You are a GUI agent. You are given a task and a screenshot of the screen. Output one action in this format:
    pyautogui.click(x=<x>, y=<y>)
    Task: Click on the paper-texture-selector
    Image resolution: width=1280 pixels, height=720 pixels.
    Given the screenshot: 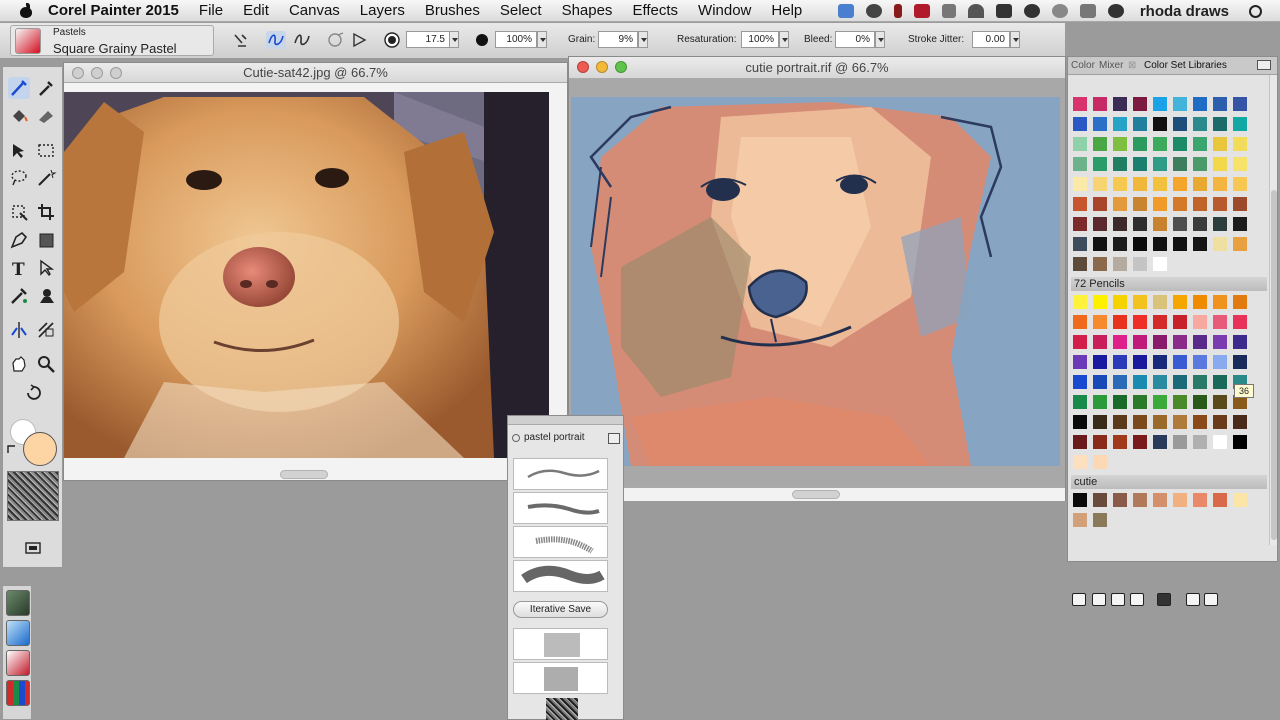 What is the action you would take?
    pyautogui.click(x=33, y=496)
    